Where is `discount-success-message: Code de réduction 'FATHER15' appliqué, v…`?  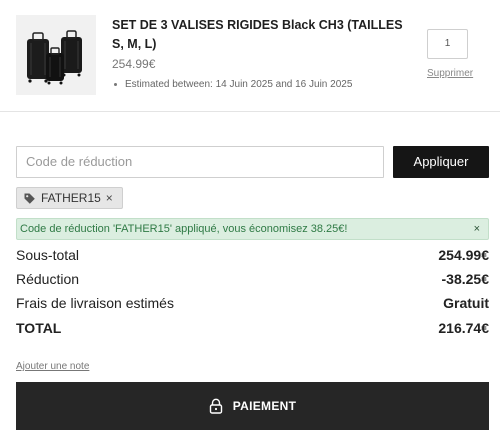 discount-success-message: Code de réduction 'FATHER15' appliqué, v… is located at coordinates (252, 229).